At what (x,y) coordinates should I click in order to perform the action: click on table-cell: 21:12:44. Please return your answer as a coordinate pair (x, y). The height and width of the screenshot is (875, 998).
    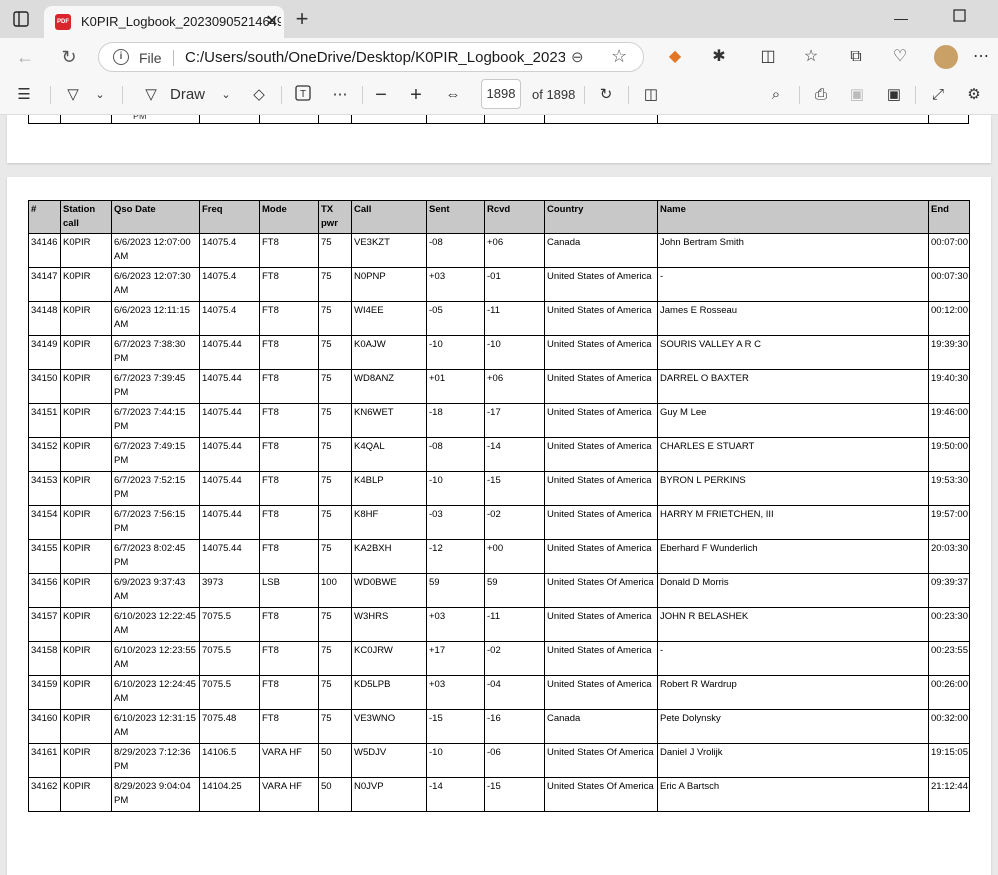
    Looking at the image, I should click on (949, 794).